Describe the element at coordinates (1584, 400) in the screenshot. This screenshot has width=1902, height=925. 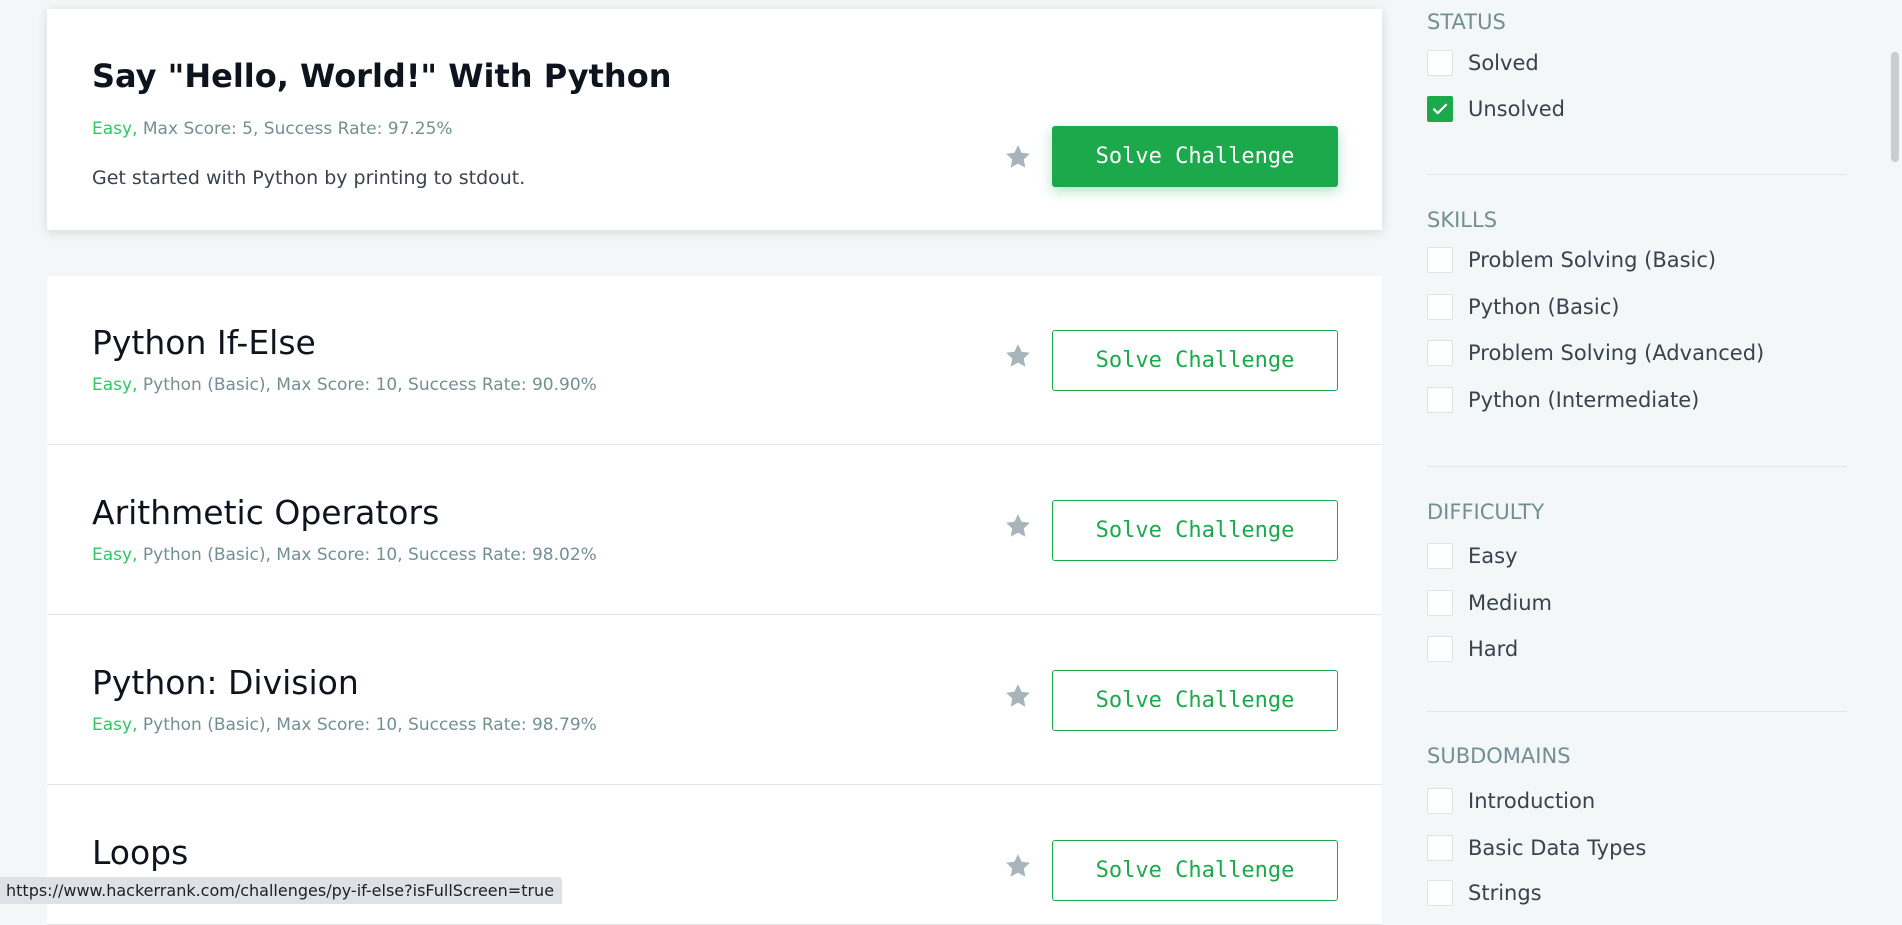
I see `filter-option-label: Python (Intermediate)` at that location.